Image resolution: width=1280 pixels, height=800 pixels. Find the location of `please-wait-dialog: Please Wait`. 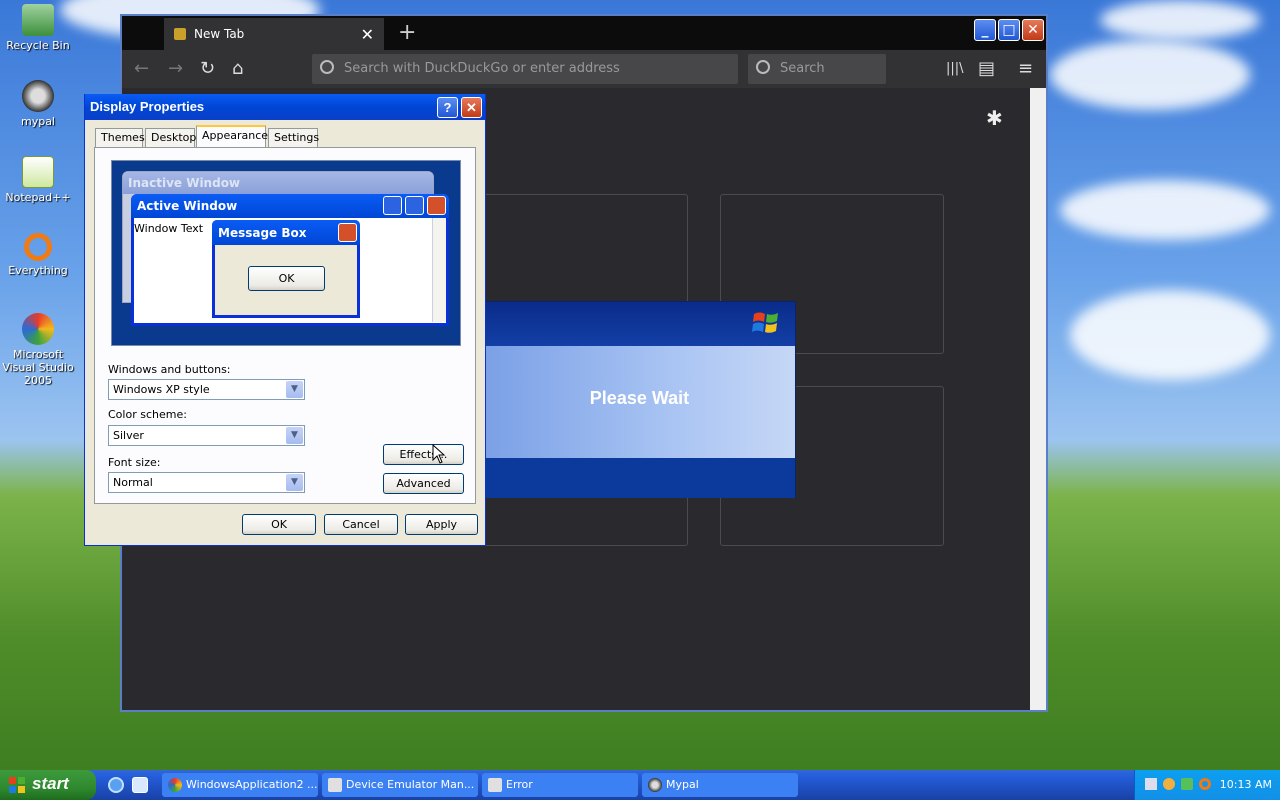

please-wait-dialog: Please Wait is located at coordinates (639, 399).